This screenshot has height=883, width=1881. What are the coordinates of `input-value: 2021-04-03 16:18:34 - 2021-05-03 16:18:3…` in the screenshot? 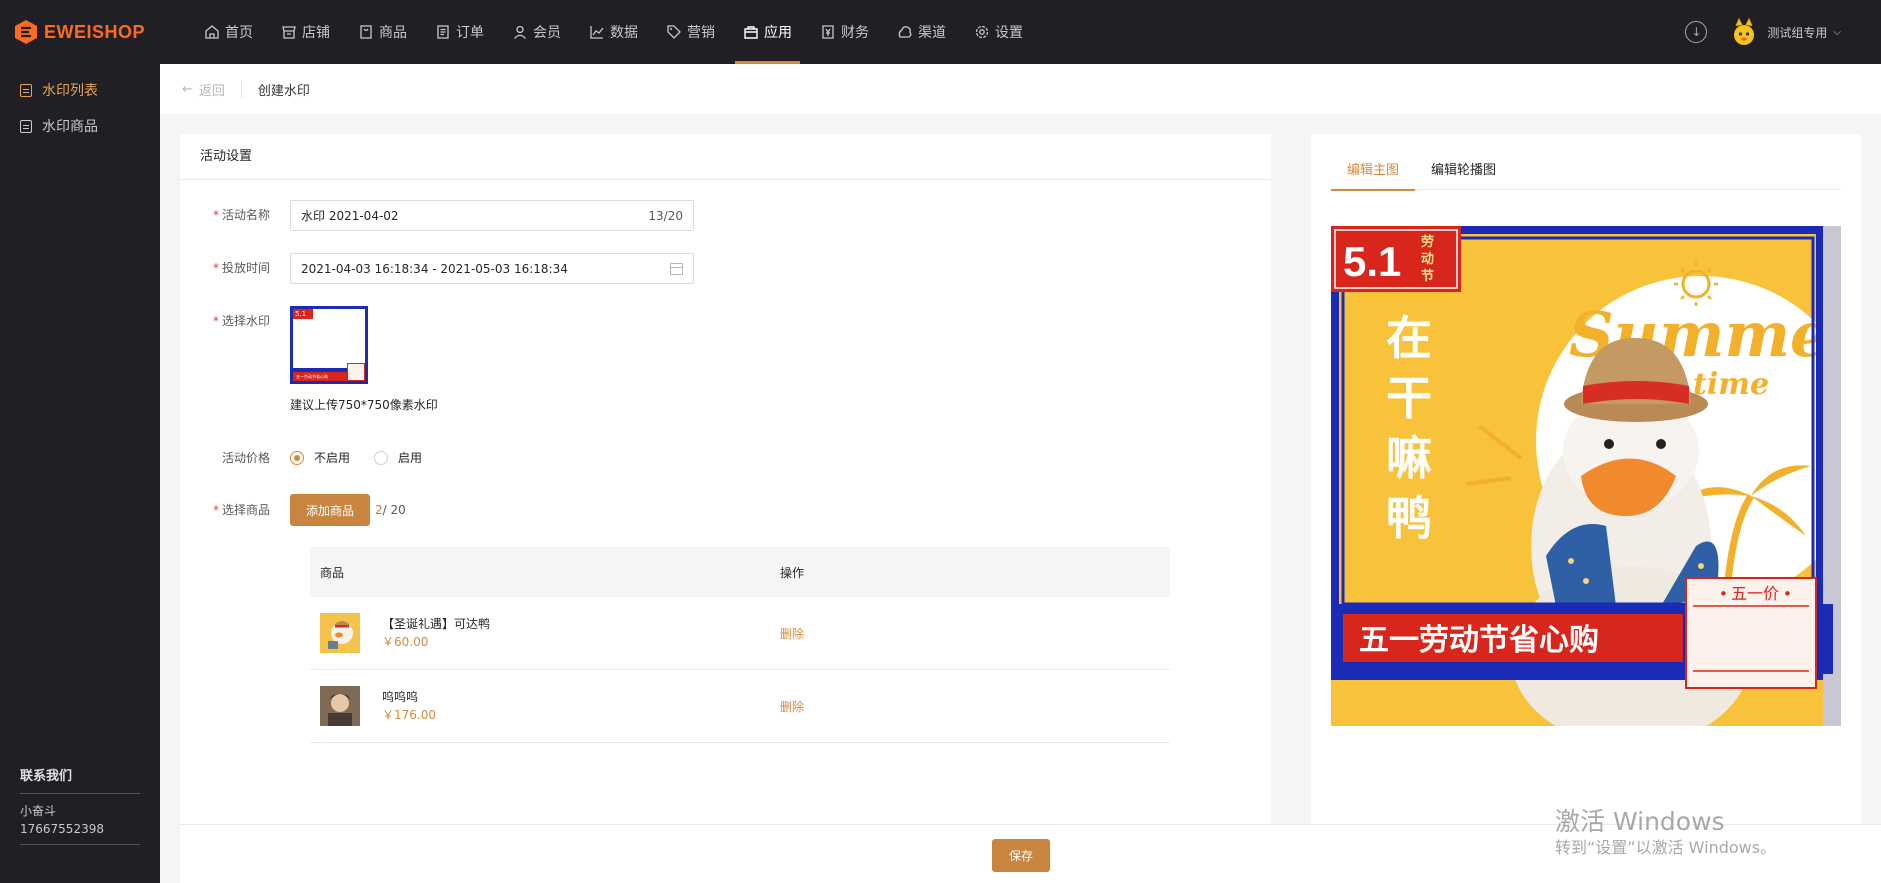 It's located at (434, 268).